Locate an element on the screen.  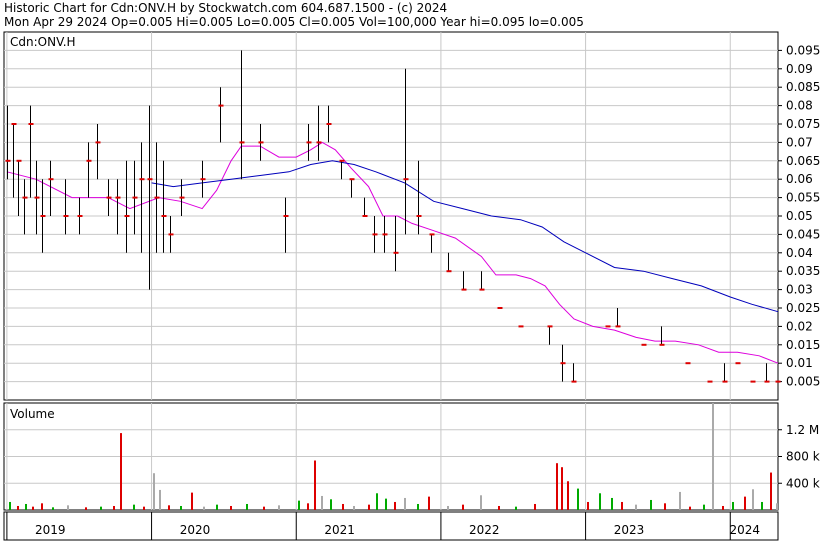
date-axis-frame is located at coordinates (391, 526).